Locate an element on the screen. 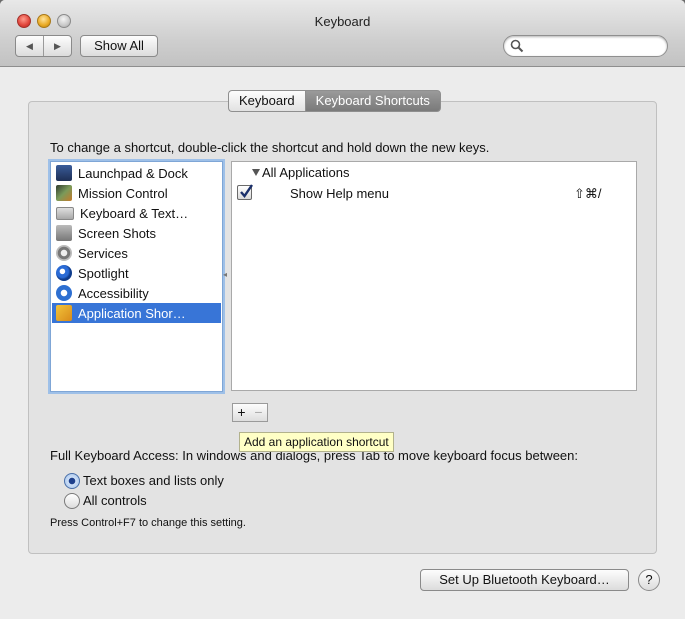 The image size is (685, 619). app-store-icon is located at coordinates (64, 313).